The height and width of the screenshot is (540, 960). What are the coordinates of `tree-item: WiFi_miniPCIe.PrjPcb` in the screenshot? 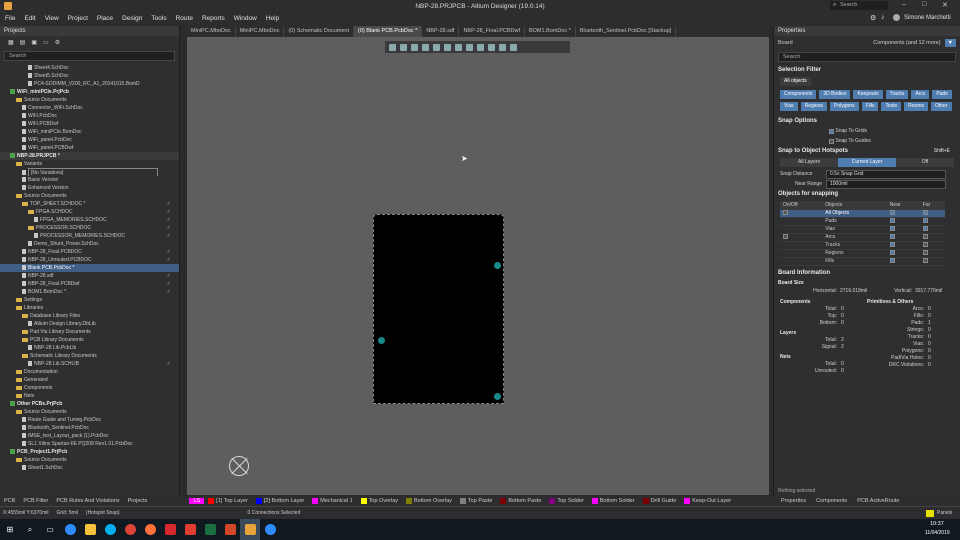 It's located at (89, 92).